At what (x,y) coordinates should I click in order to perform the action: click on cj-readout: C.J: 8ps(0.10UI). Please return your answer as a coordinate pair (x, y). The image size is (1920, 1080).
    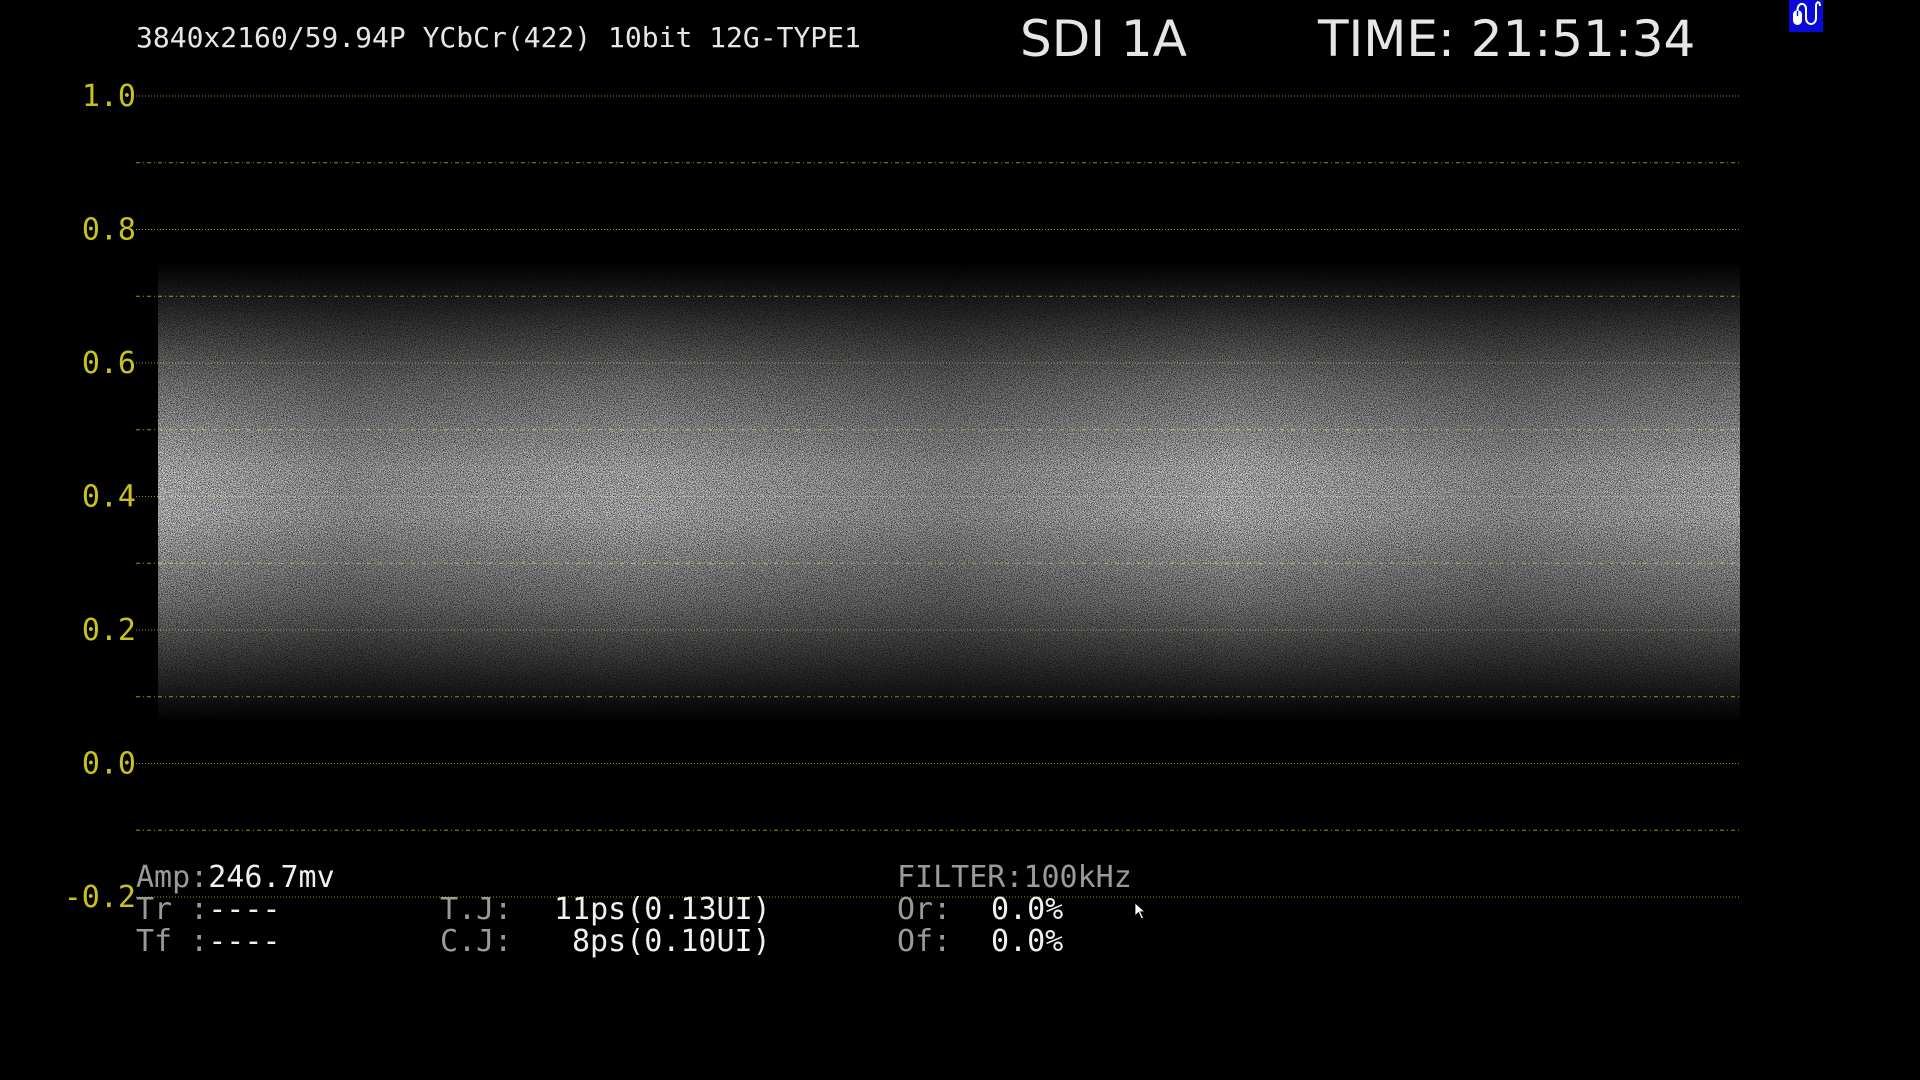
    Looking at the image, I should click on (605, 941).